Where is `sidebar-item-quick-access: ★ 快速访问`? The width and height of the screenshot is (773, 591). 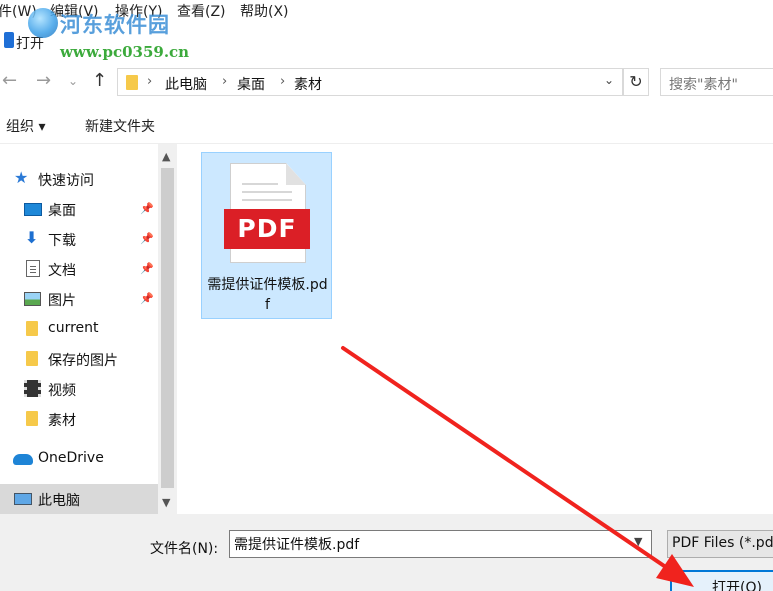 sidebar-item-quick-access: ★ 快速访问 is located at coordinates (79, 179).